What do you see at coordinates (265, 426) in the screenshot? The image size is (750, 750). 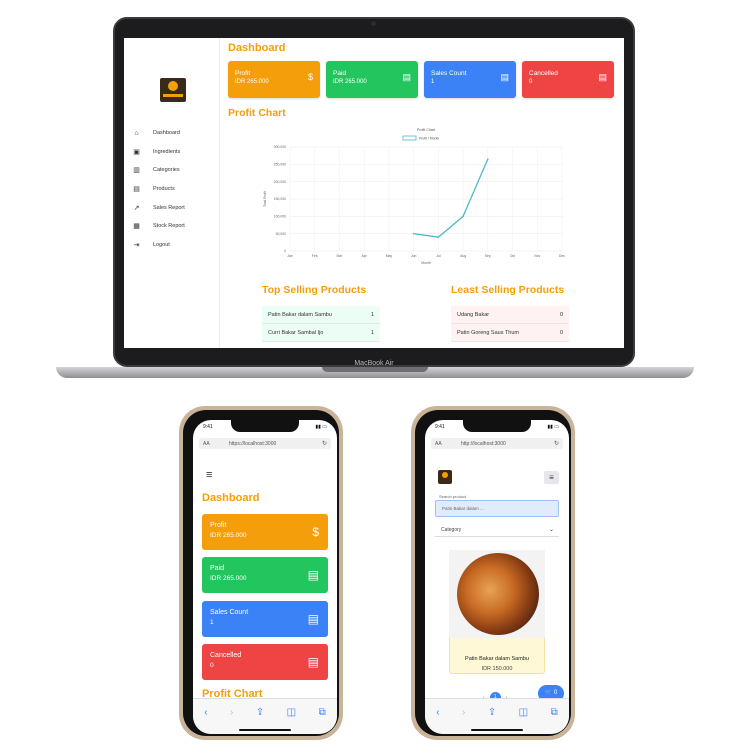 I see `phone-notch` at bounding box center [265, 426].